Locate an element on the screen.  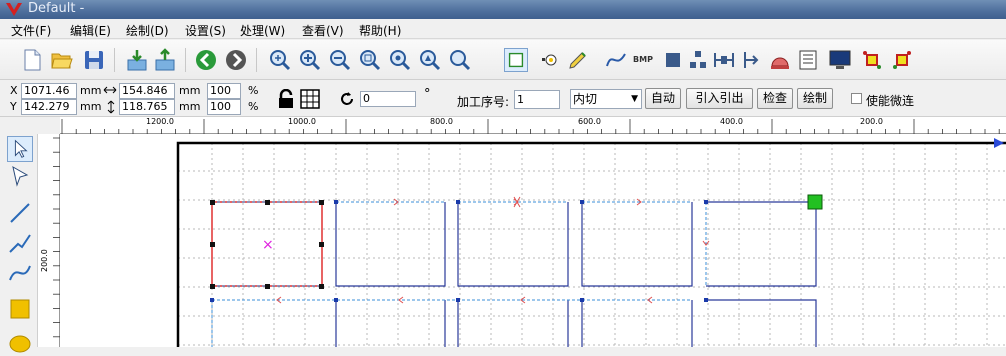
open-folder-icon is located at coordinates (62, 60).